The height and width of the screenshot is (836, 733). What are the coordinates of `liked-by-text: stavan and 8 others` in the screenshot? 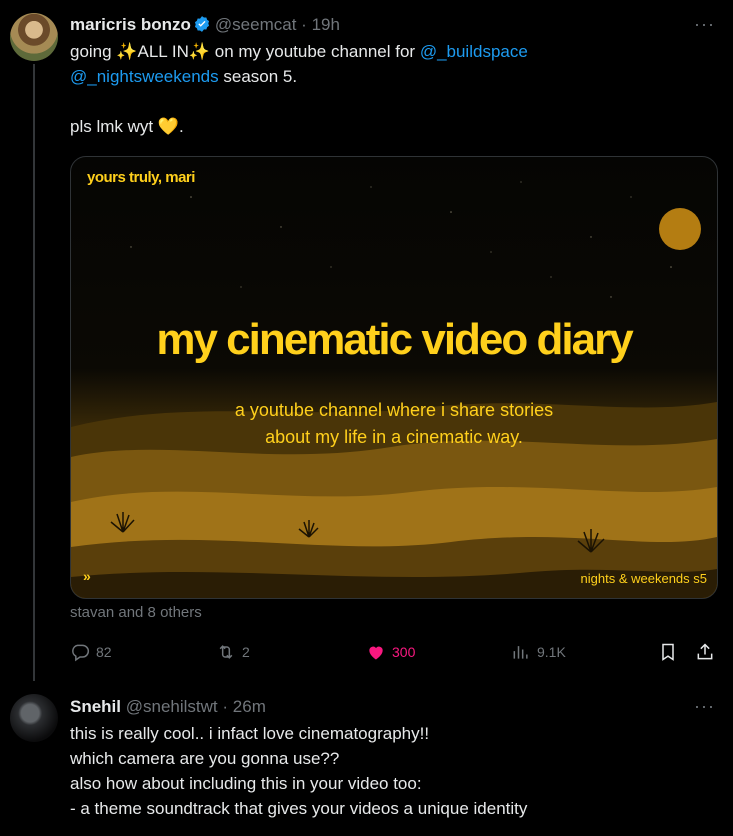 It's located at (136, 612).